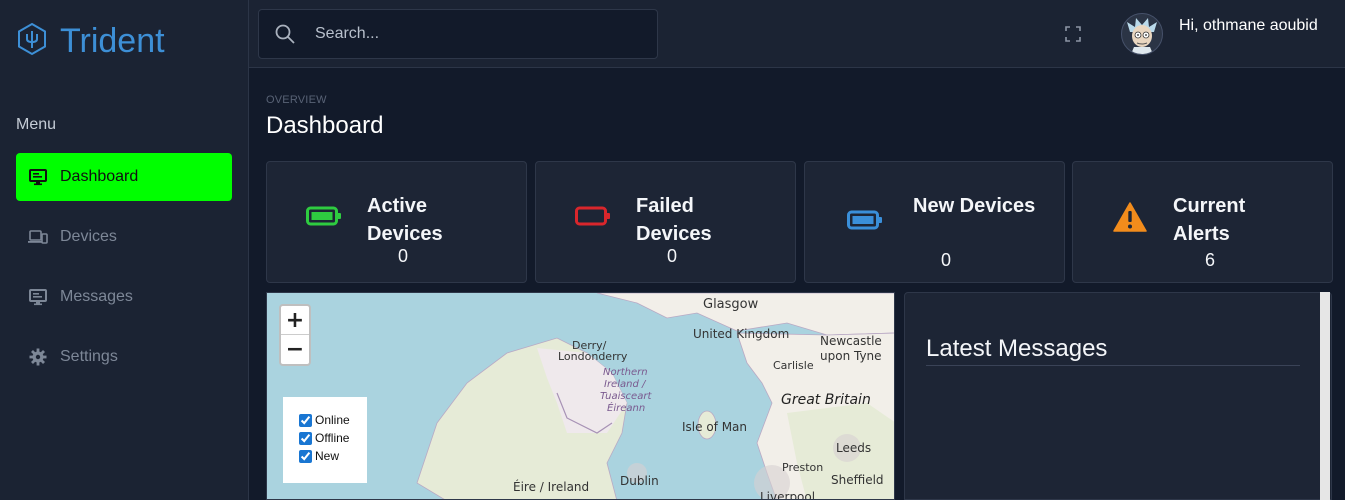  What do you see at coordinates (38, 237) in the screenshot?
I see `devices-icon` at bounding box center [38, 237].